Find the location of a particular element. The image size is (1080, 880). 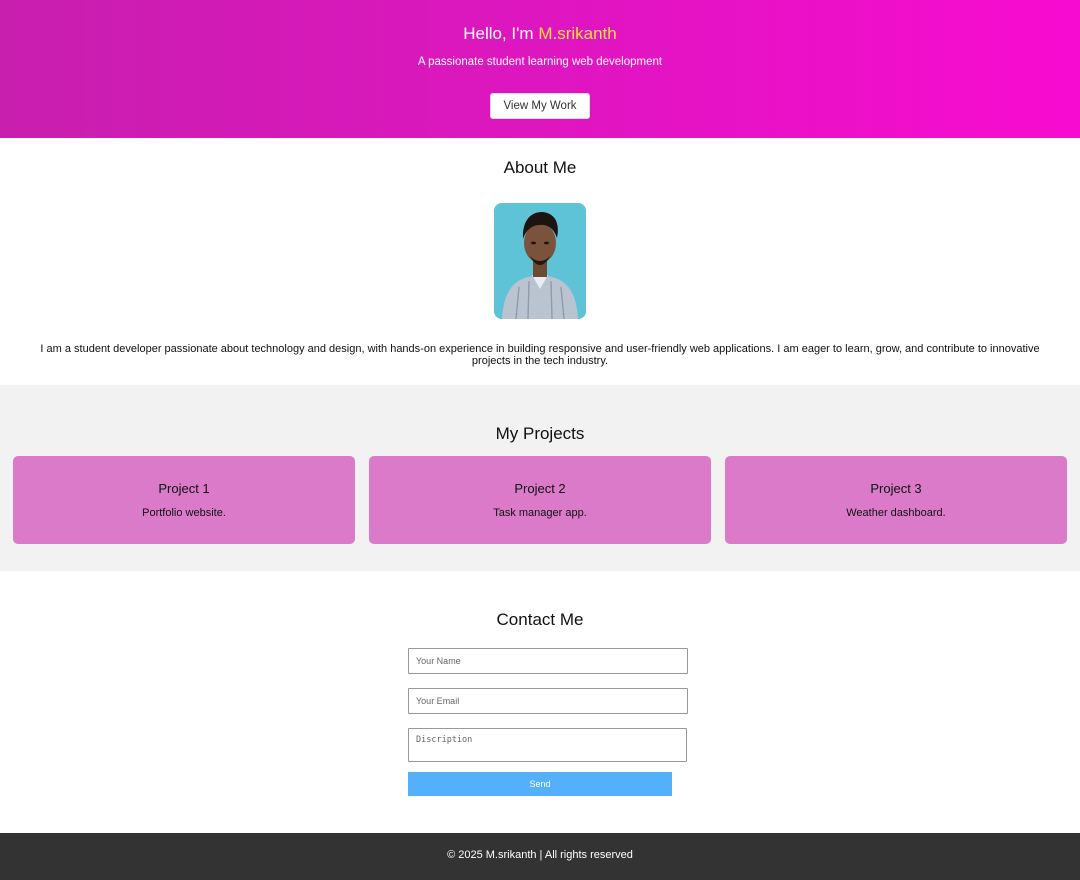

description-textarea is located at coordinates (547, 745).